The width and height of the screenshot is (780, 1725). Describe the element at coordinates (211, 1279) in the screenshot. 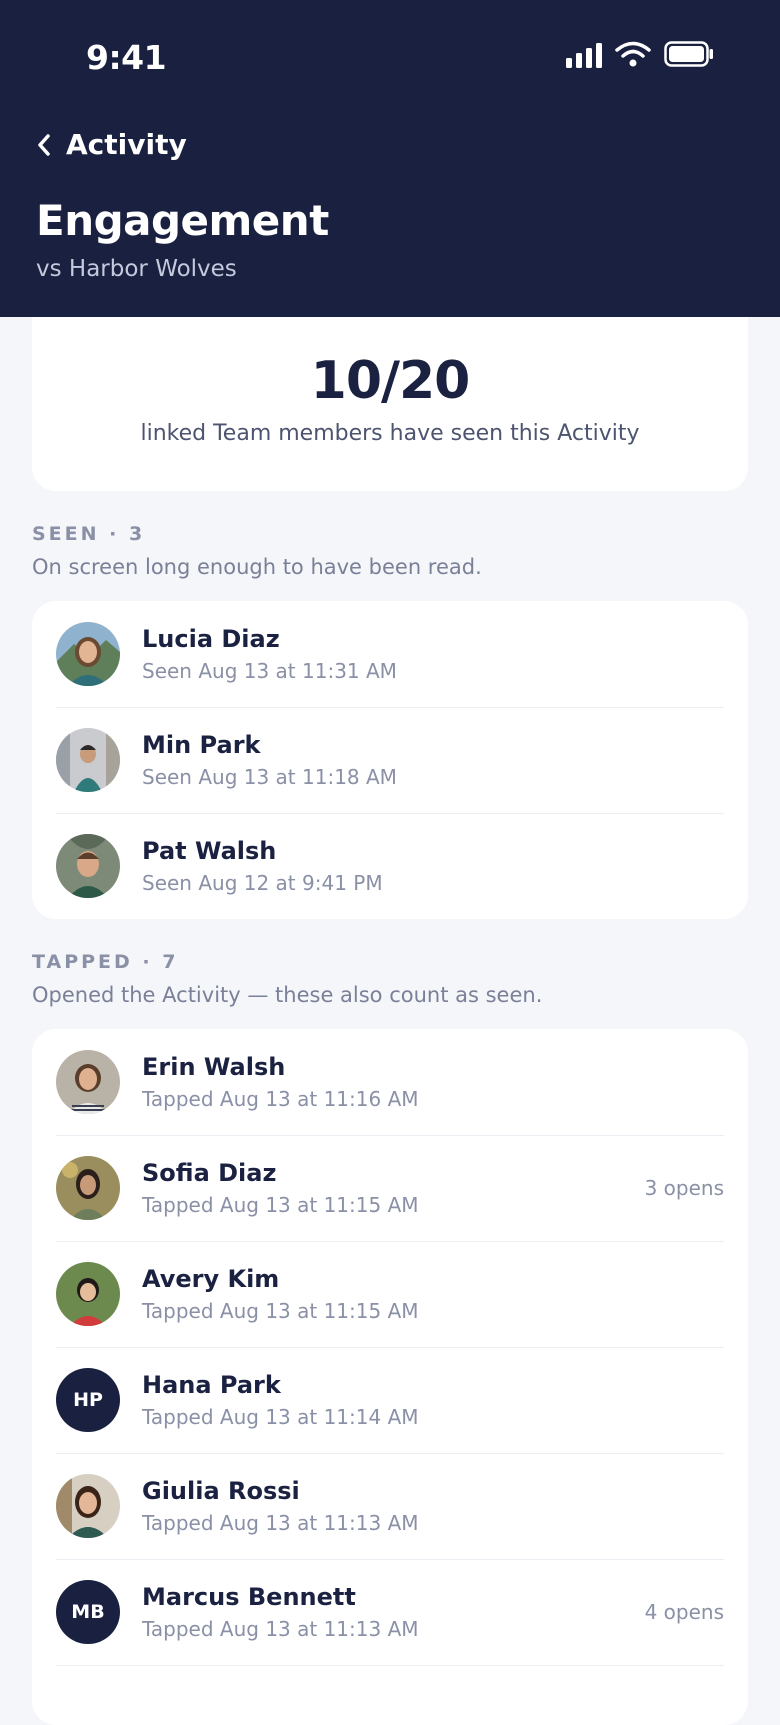

I see `member-name: Avery Kim` at that location.